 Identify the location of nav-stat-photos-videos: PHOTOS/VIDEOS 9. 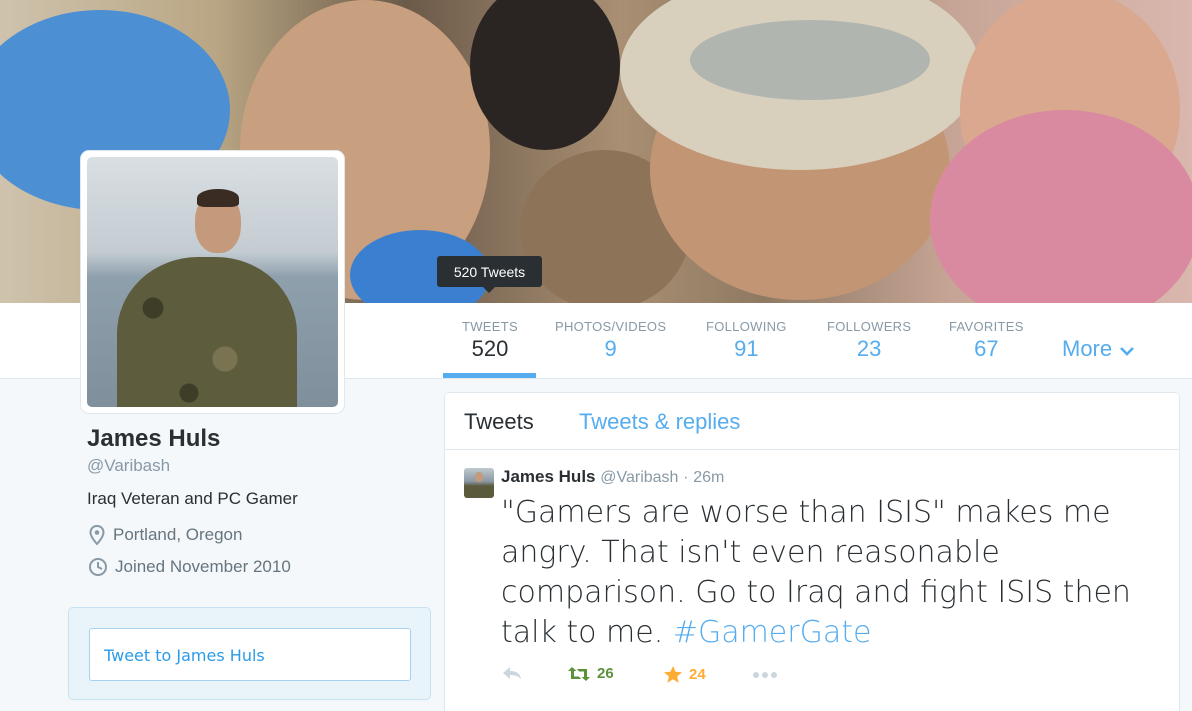
(610, 340).